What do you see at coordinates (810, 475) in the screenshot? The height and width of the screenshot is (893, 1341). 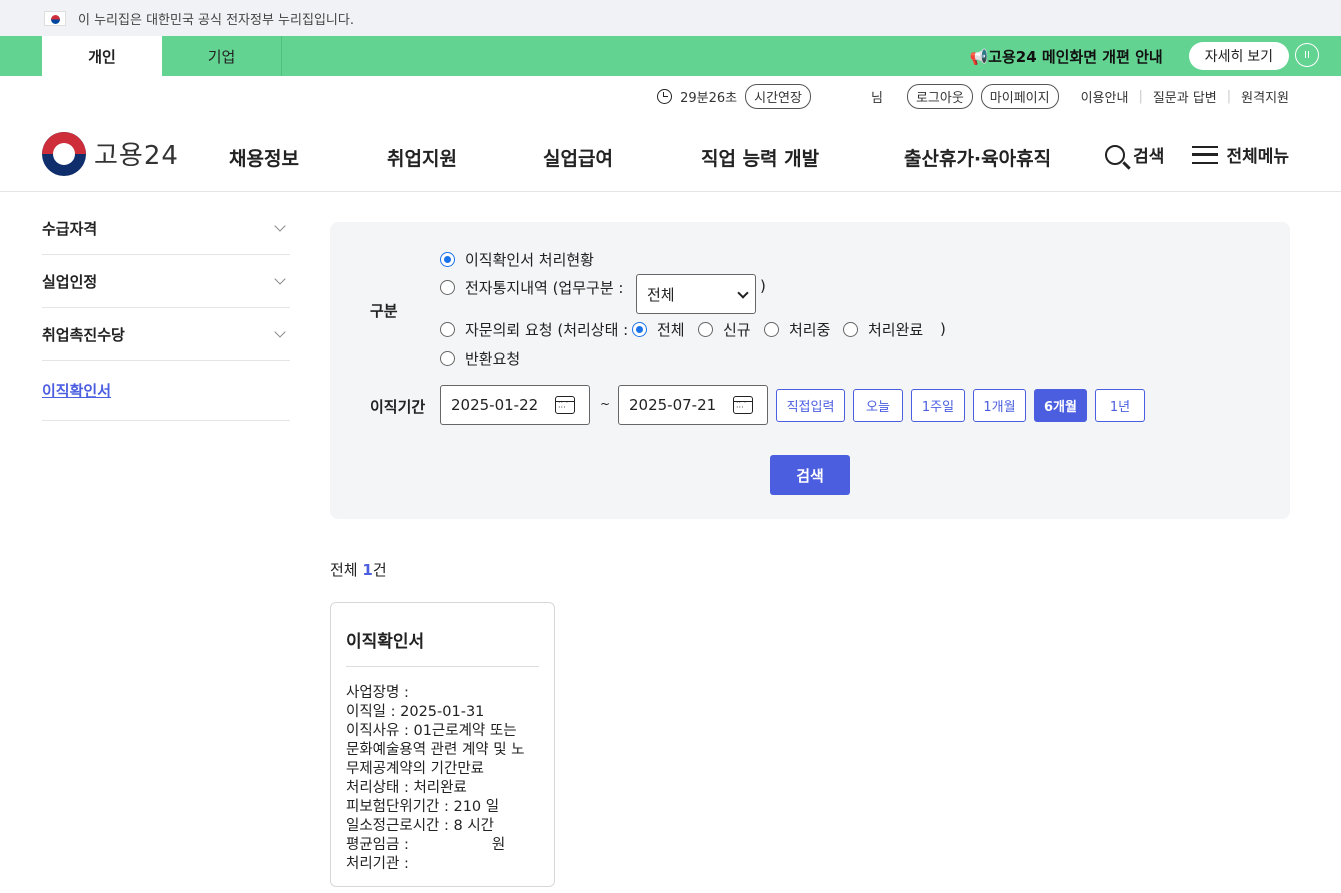 I see `search-submit-button: 검색` at bounding box center [810, 475].